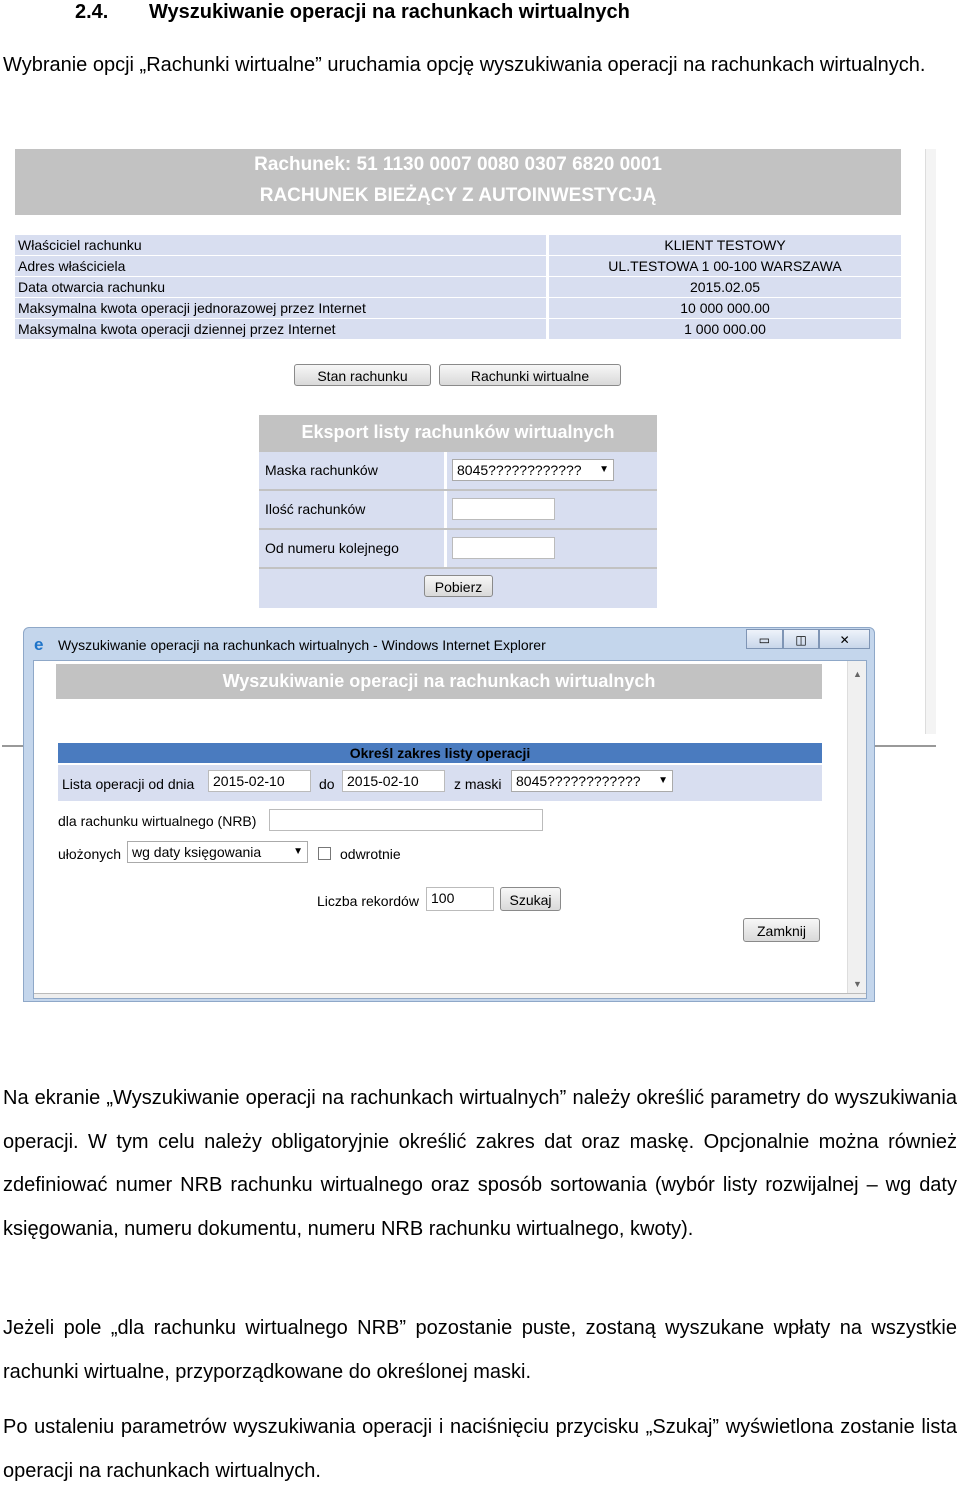  Describe the element at coordinates (458, 195) in the screenshot. I see `account-type: RACHUNEK BIEŻĄCY Z AUTOINWESTYCJĄ` at that location.